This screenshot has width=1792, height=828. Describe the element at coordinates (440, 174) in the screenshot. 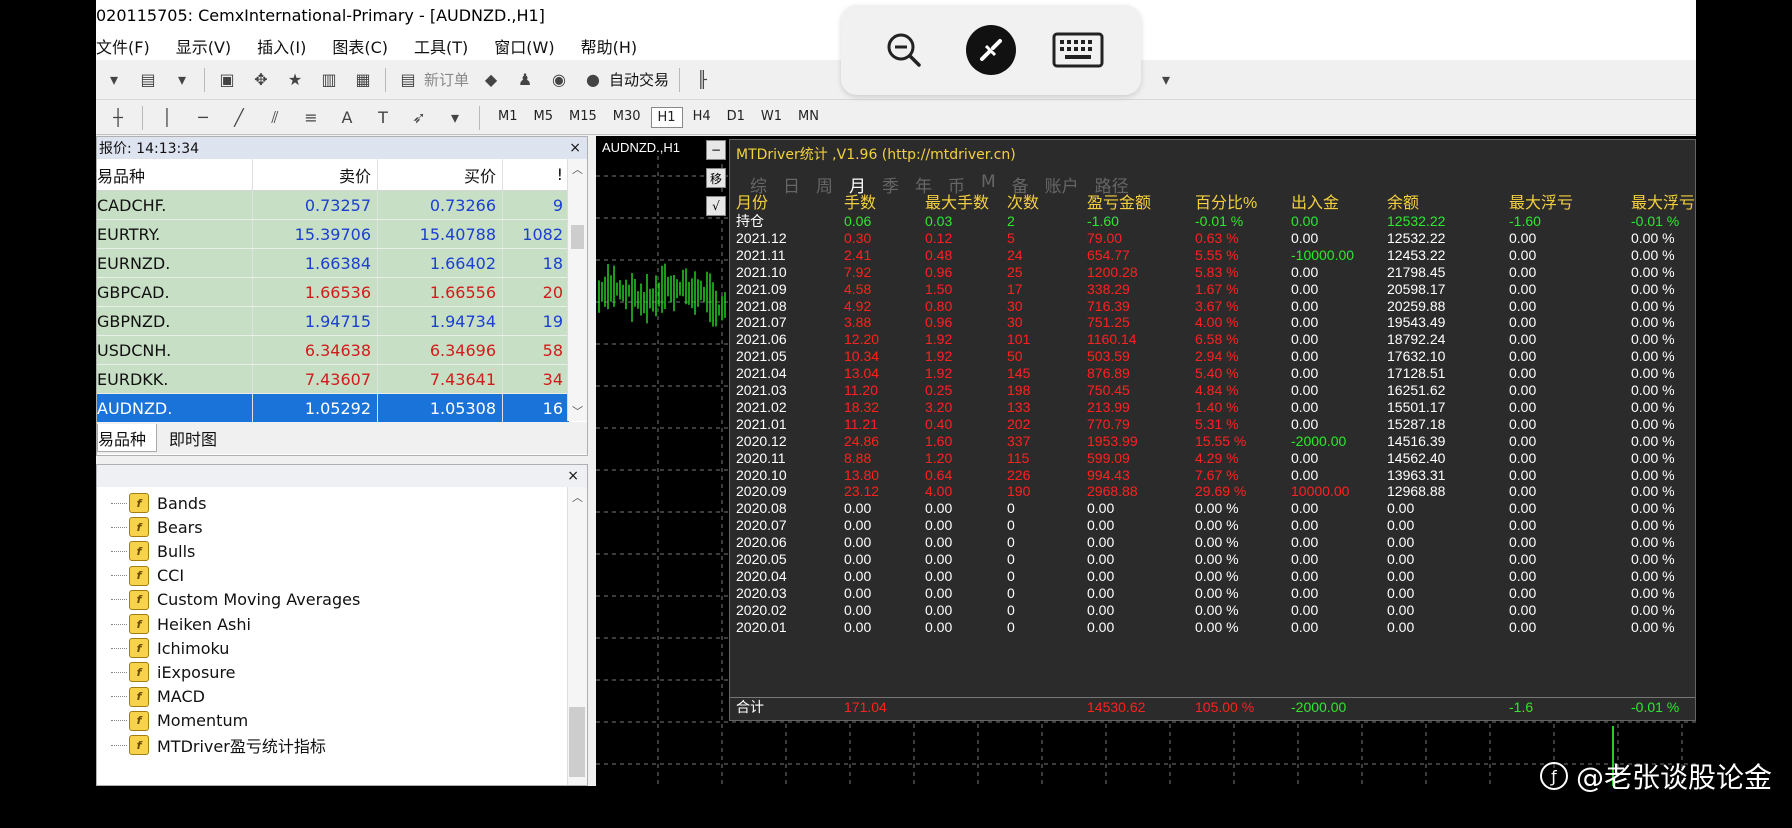

I see `column-ask: 买价` at that location.